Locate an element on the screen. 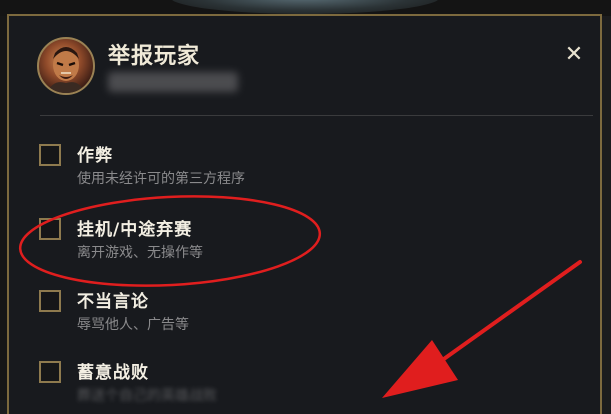 The image size is (611, 414). report-option-afk: 挂机/中途弃赛 离开游戏、无操作等 is located at coordinates (289, 243).